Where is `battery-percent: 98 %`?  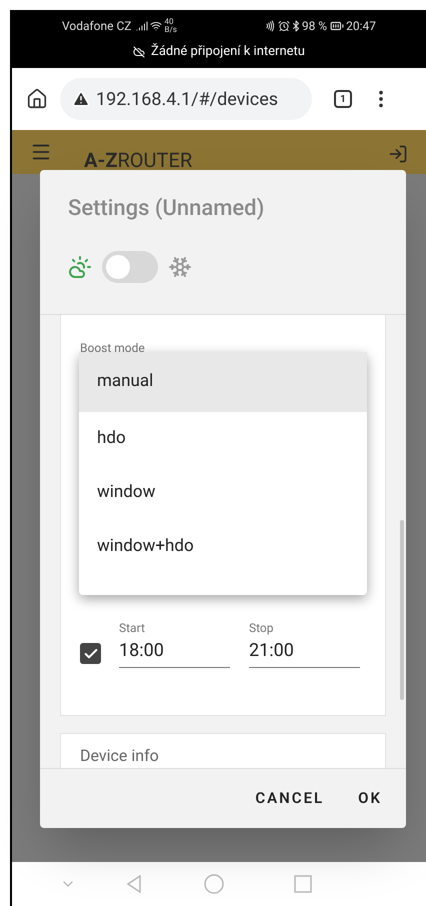
battery-percent: 98 % is located at coordinates (315, 26).